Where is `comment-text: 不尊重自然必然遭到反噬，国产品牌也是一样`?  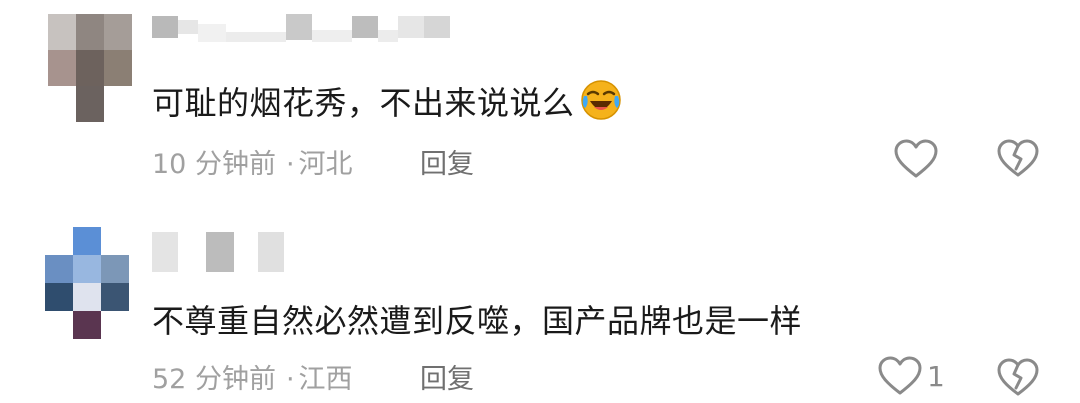
comment-text: 不尊重自然必然遭到反噬，国产品牌也是一样 is located at coordinates (477, 321).